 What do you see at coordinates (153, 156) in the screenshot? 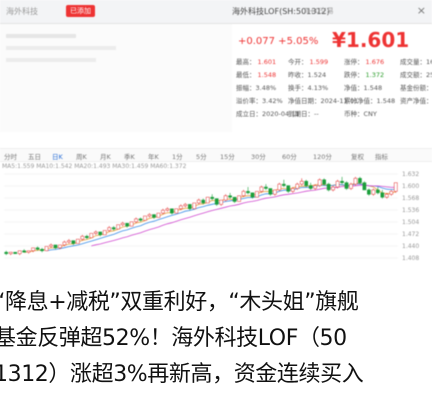
I see `tab-6: 年K` at bounding box center [153, 156].